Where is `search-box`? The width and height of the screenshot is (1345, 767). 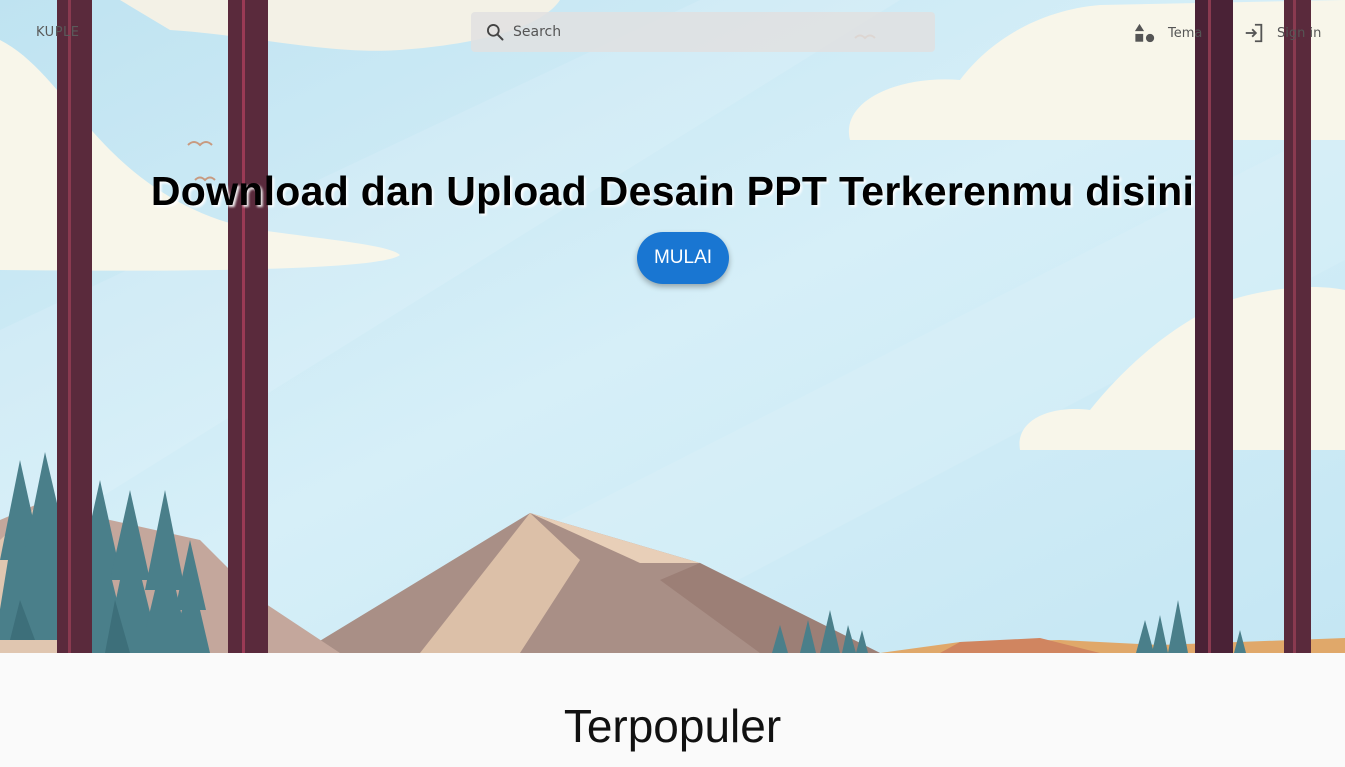
search-box is located at coordinates (703, 32).